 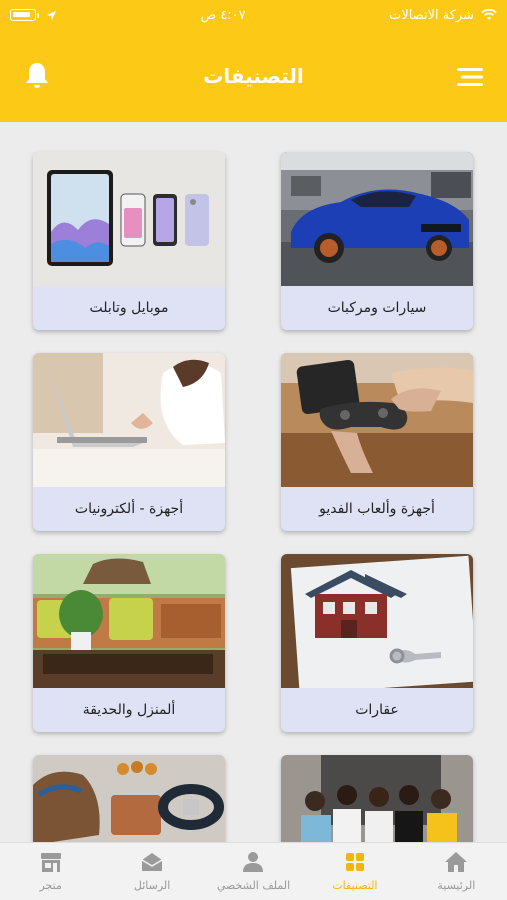 What do you see at coordinates (489, 14) in the screenshot?
I see `wifi-icon` at bounding box center [489, 14].